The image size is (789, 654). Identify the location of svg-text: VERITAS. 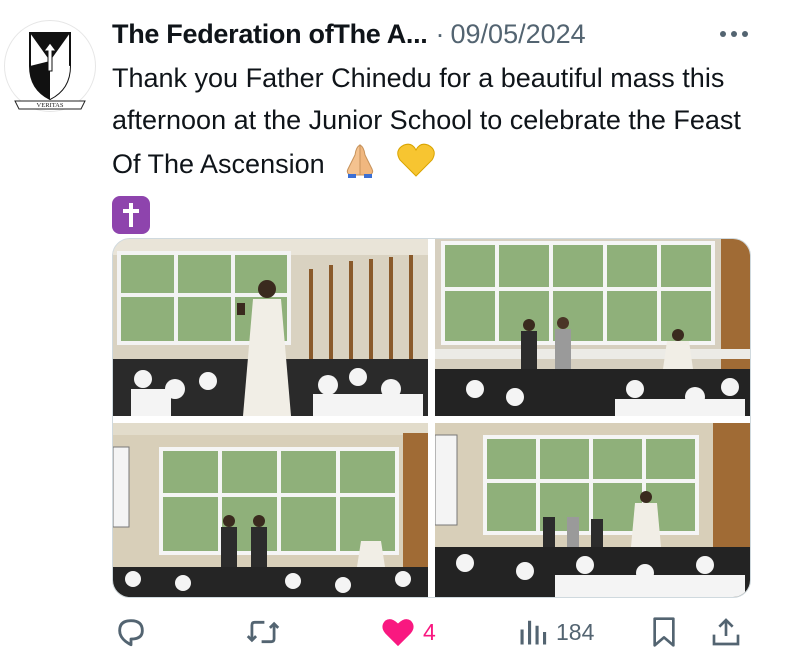
(50, 105).